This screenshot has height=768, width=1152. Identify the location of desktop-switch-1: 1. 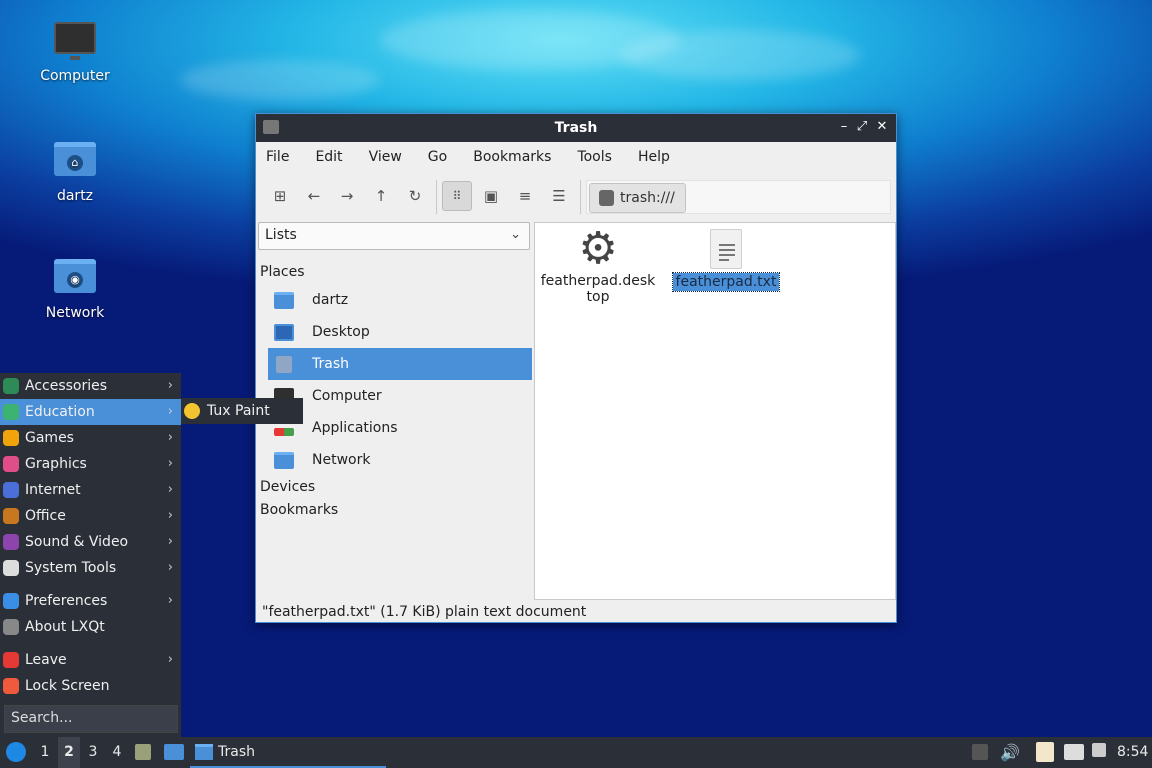
(45, 752).